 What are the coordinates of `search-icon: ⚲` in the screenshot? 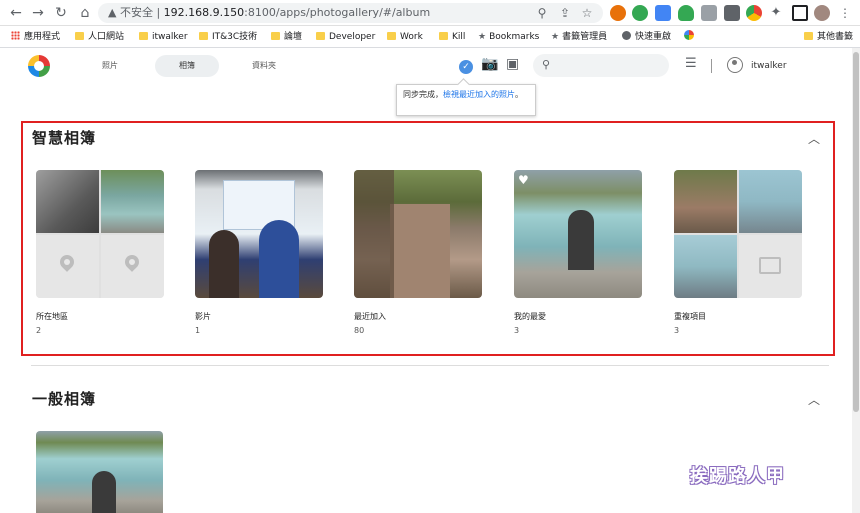 It's located at (546, 64).